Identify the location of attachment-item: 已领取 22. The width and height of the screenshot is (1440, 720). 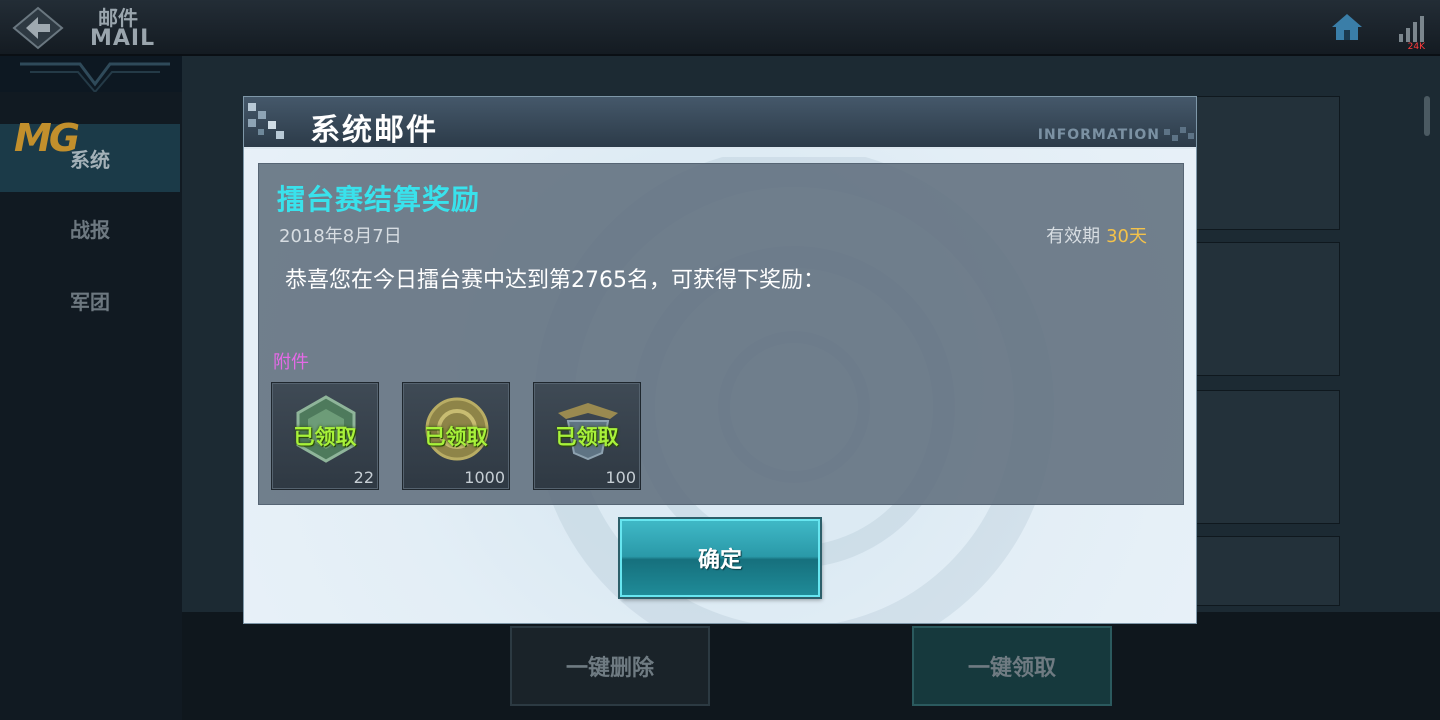
(325, 436).